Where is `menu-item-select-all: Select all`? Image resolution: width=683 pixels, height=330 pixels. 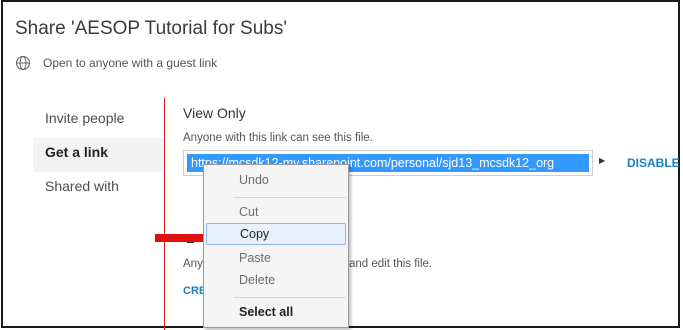 menu-item-select-all: Select all is located at coordinates (276, 312).